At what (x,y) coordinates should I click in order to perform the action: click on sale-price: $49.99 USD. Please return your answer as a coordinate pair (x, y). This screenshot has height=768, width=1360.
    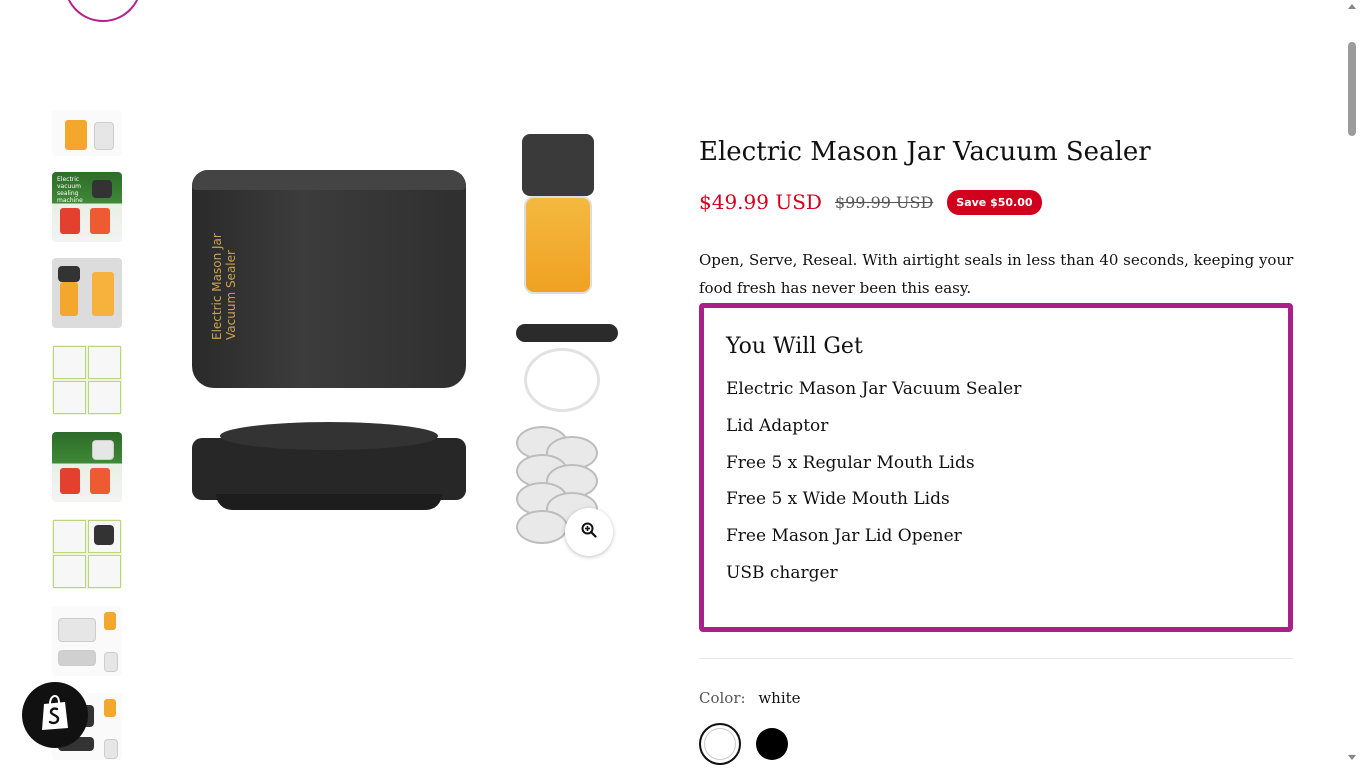
    Looking at the image, I should click on (760, 202).